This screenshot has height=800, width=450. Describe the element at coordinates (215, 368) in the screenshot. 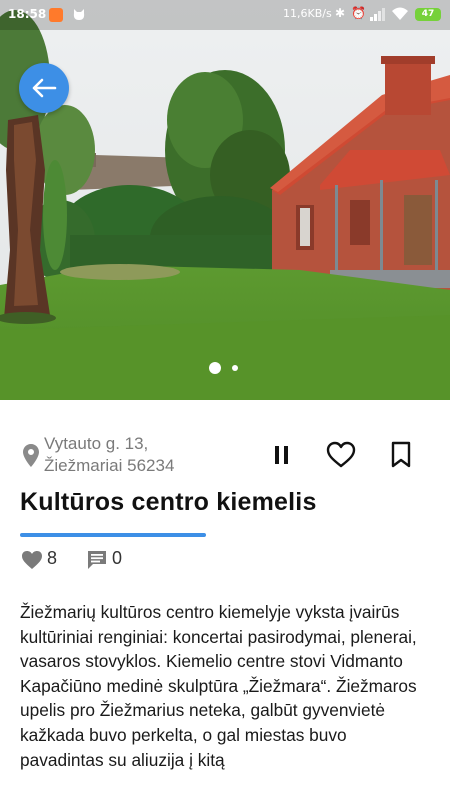

I see `gallery-dot-active` at that location.